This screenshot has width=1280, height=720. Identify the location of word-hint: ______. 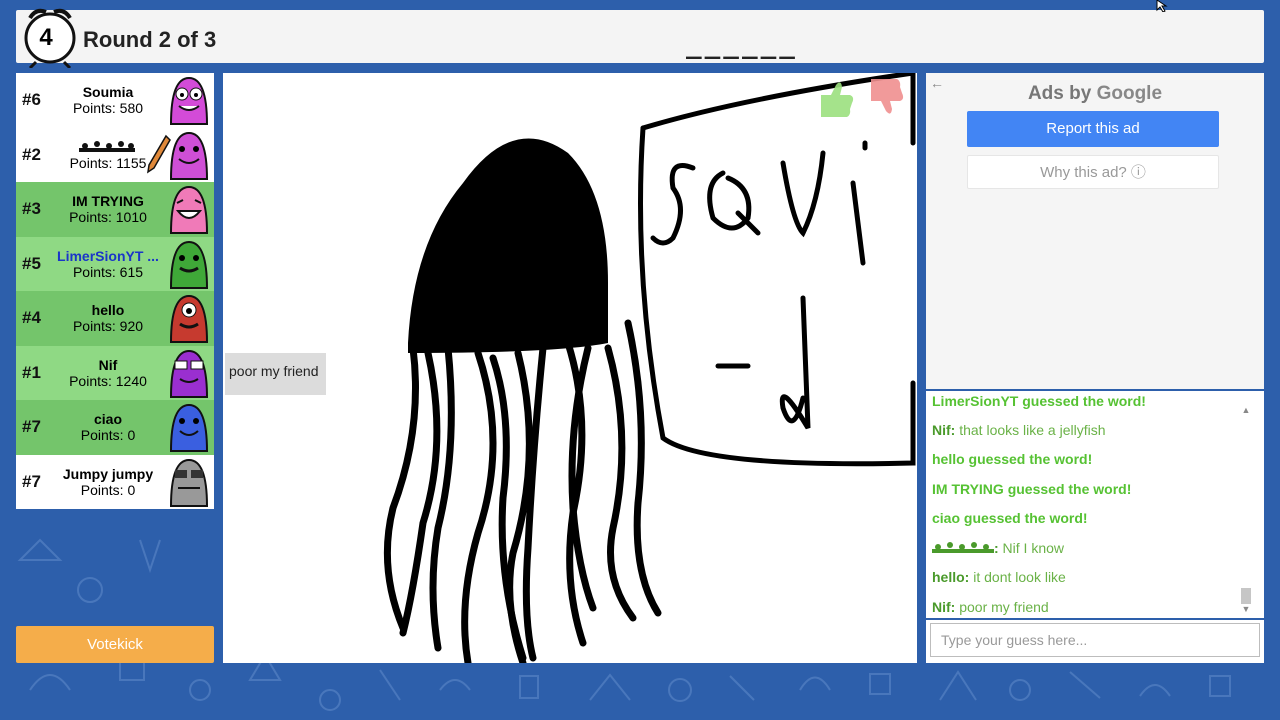
(742, 45).